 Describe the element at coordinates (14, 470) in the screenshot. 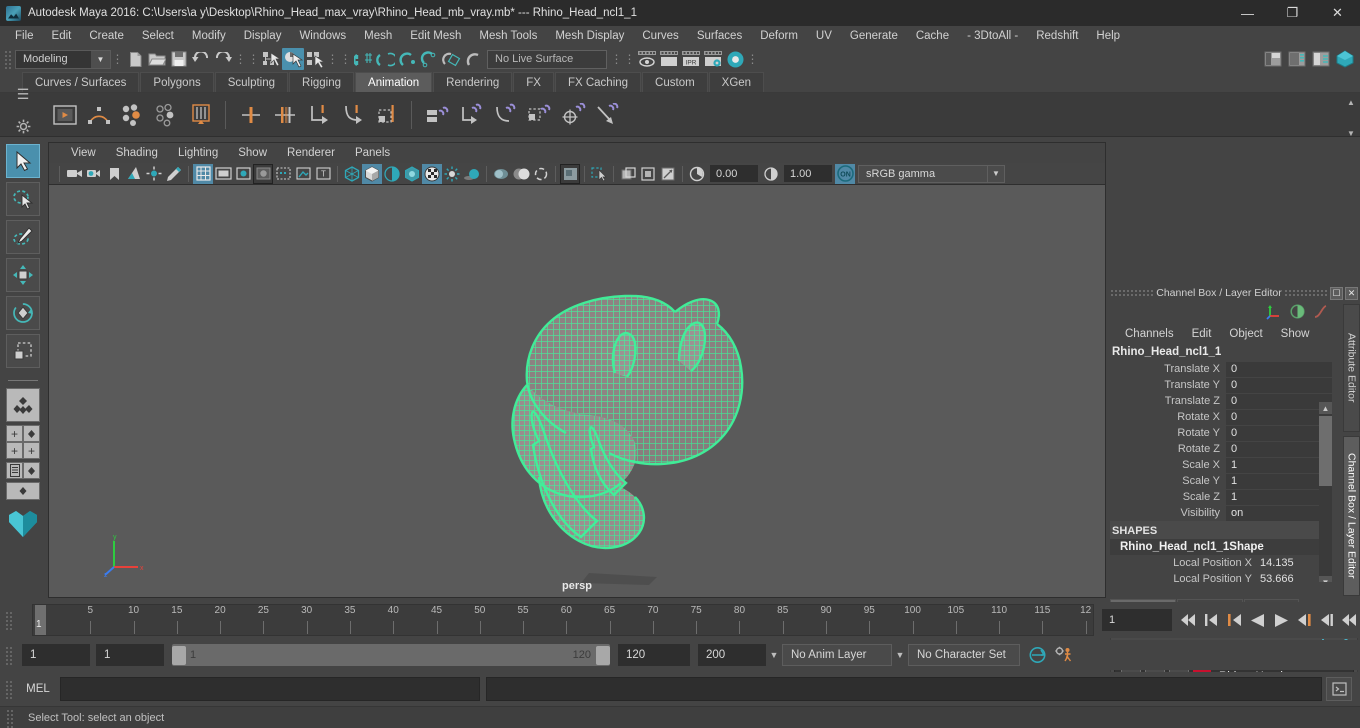

I see `layout-outliner-cell` at that location.